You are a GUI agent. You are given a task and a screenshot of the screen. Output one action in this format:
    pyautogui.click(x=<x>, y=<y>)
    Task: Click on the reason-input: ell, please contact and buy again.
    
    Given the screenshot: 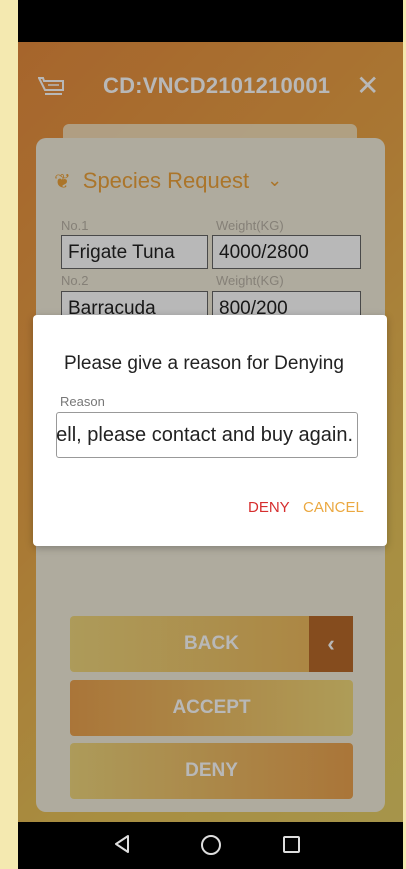 What is the action you would take?
    pyautogui.click(x=207, y=435)
    